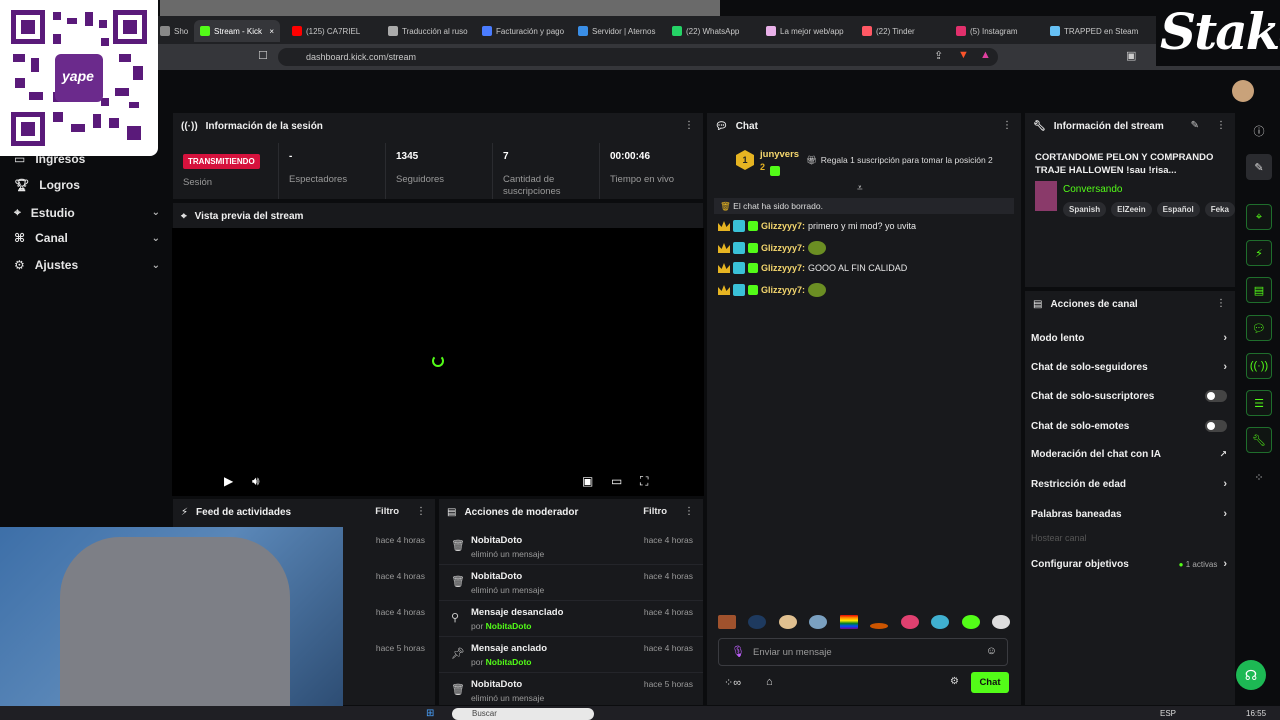  I want to click on document-icon: ▤, so click(1259, 290).